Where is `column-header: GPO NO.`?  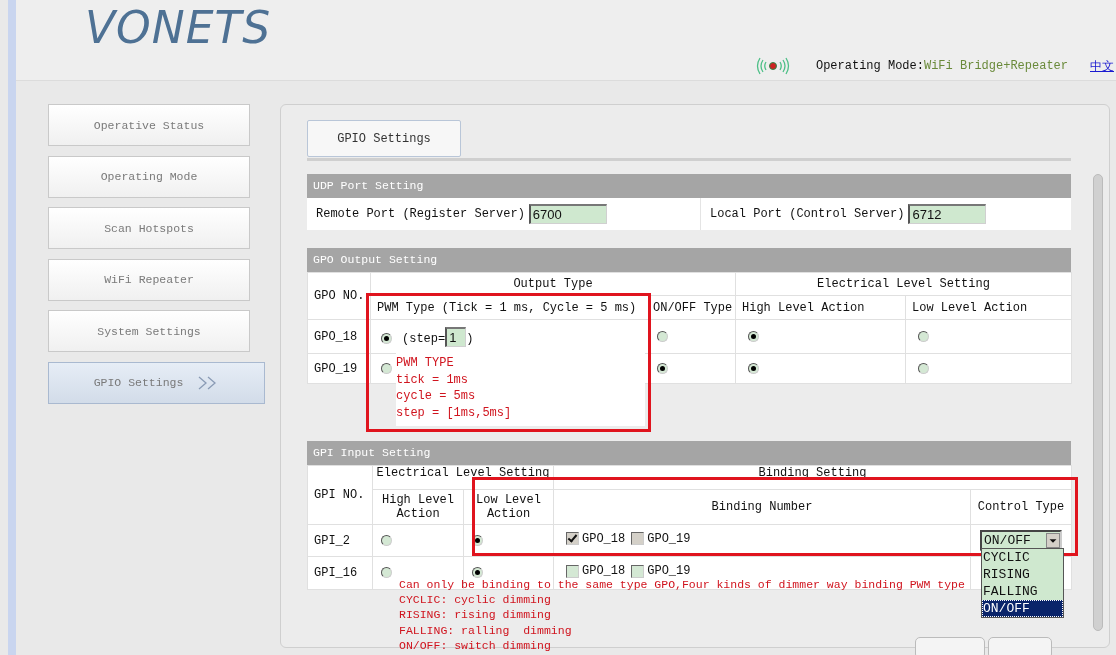 column-header: GPO NO. is located at coordinates (339, 296).